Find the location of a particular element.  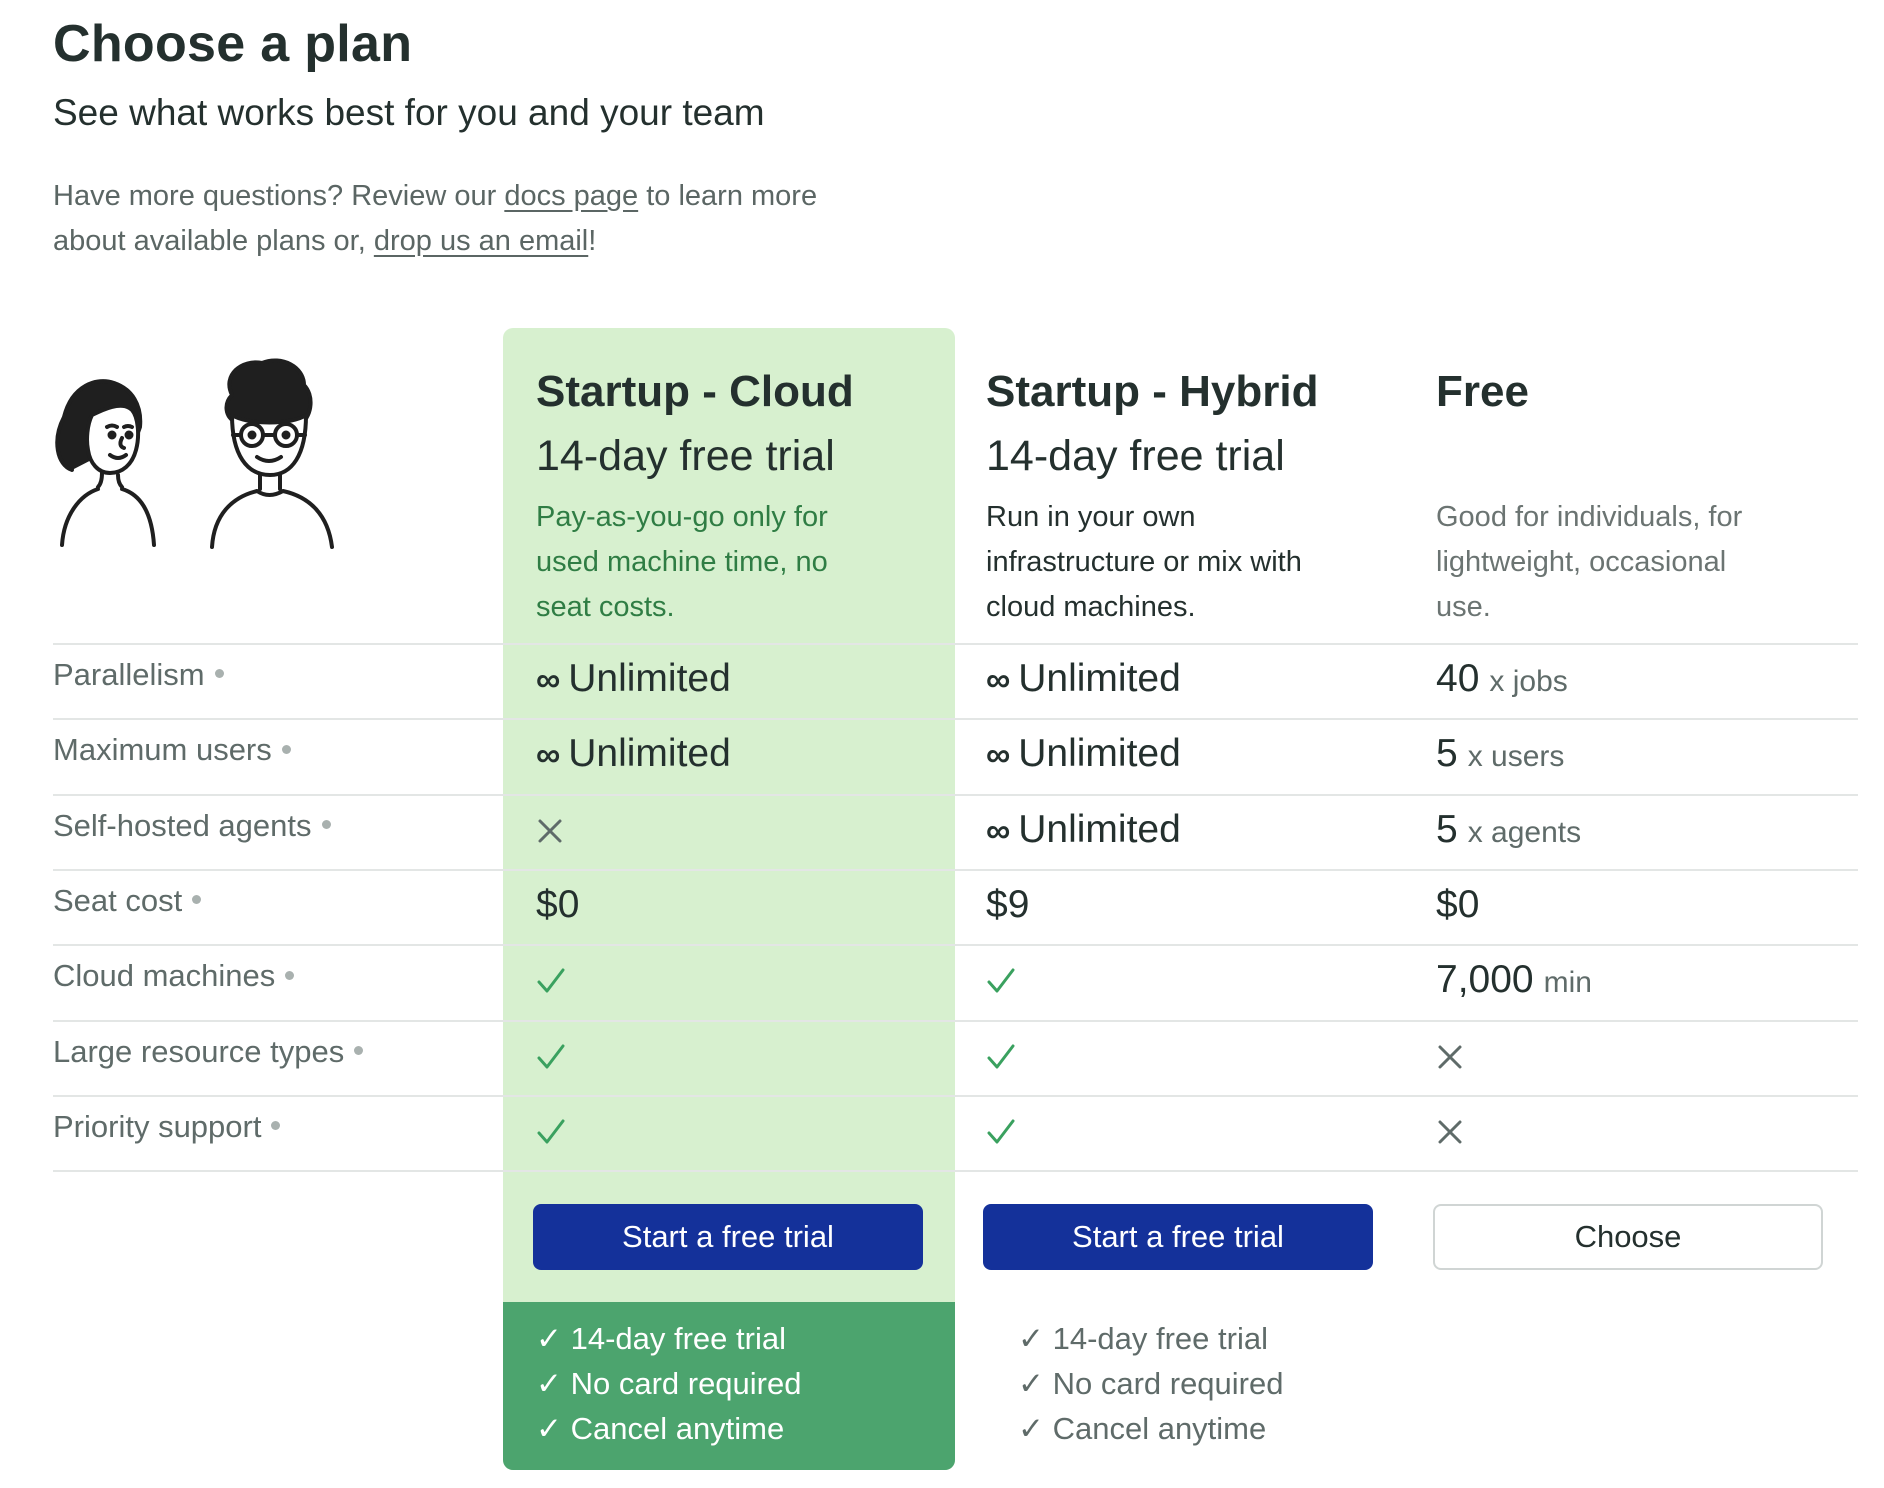

feature-value-seat-cost-free: $0 is located at coordinates (1457, 905).